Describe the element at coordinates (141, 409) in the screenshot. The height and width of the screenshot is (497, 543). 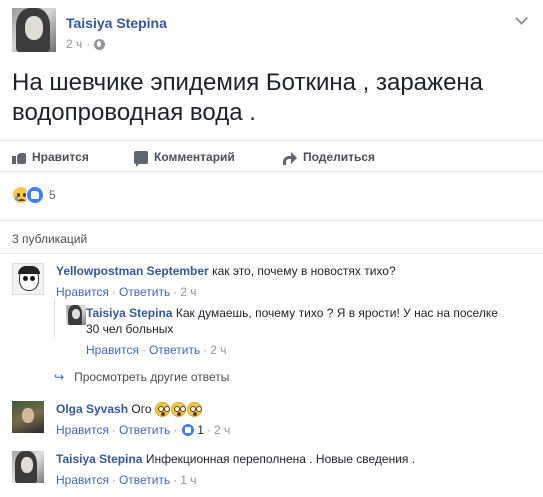
I see `comment-text: Ого` at that location.